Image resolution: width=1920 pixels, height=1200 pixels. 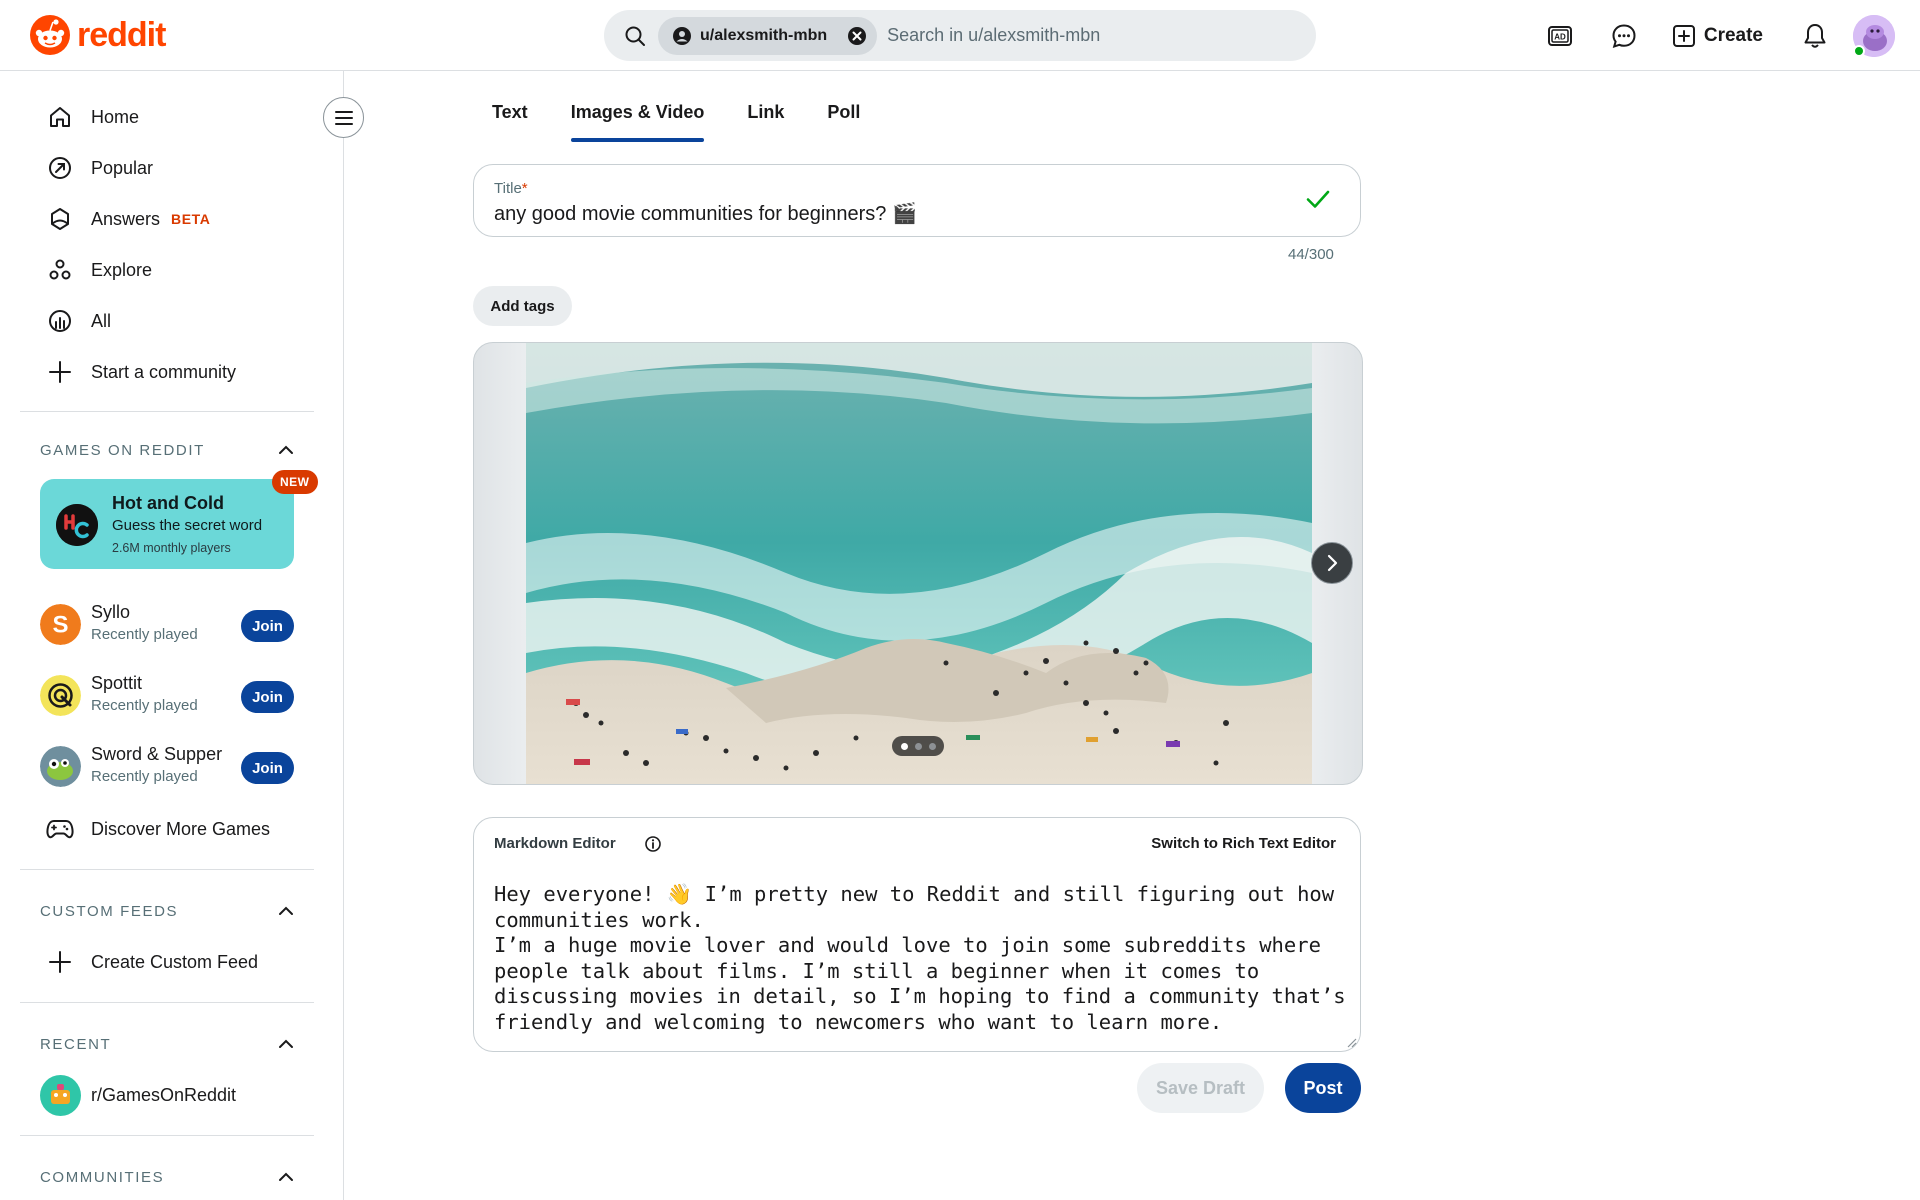 I want to click on user-avatar, so click(x=1874, y=35).